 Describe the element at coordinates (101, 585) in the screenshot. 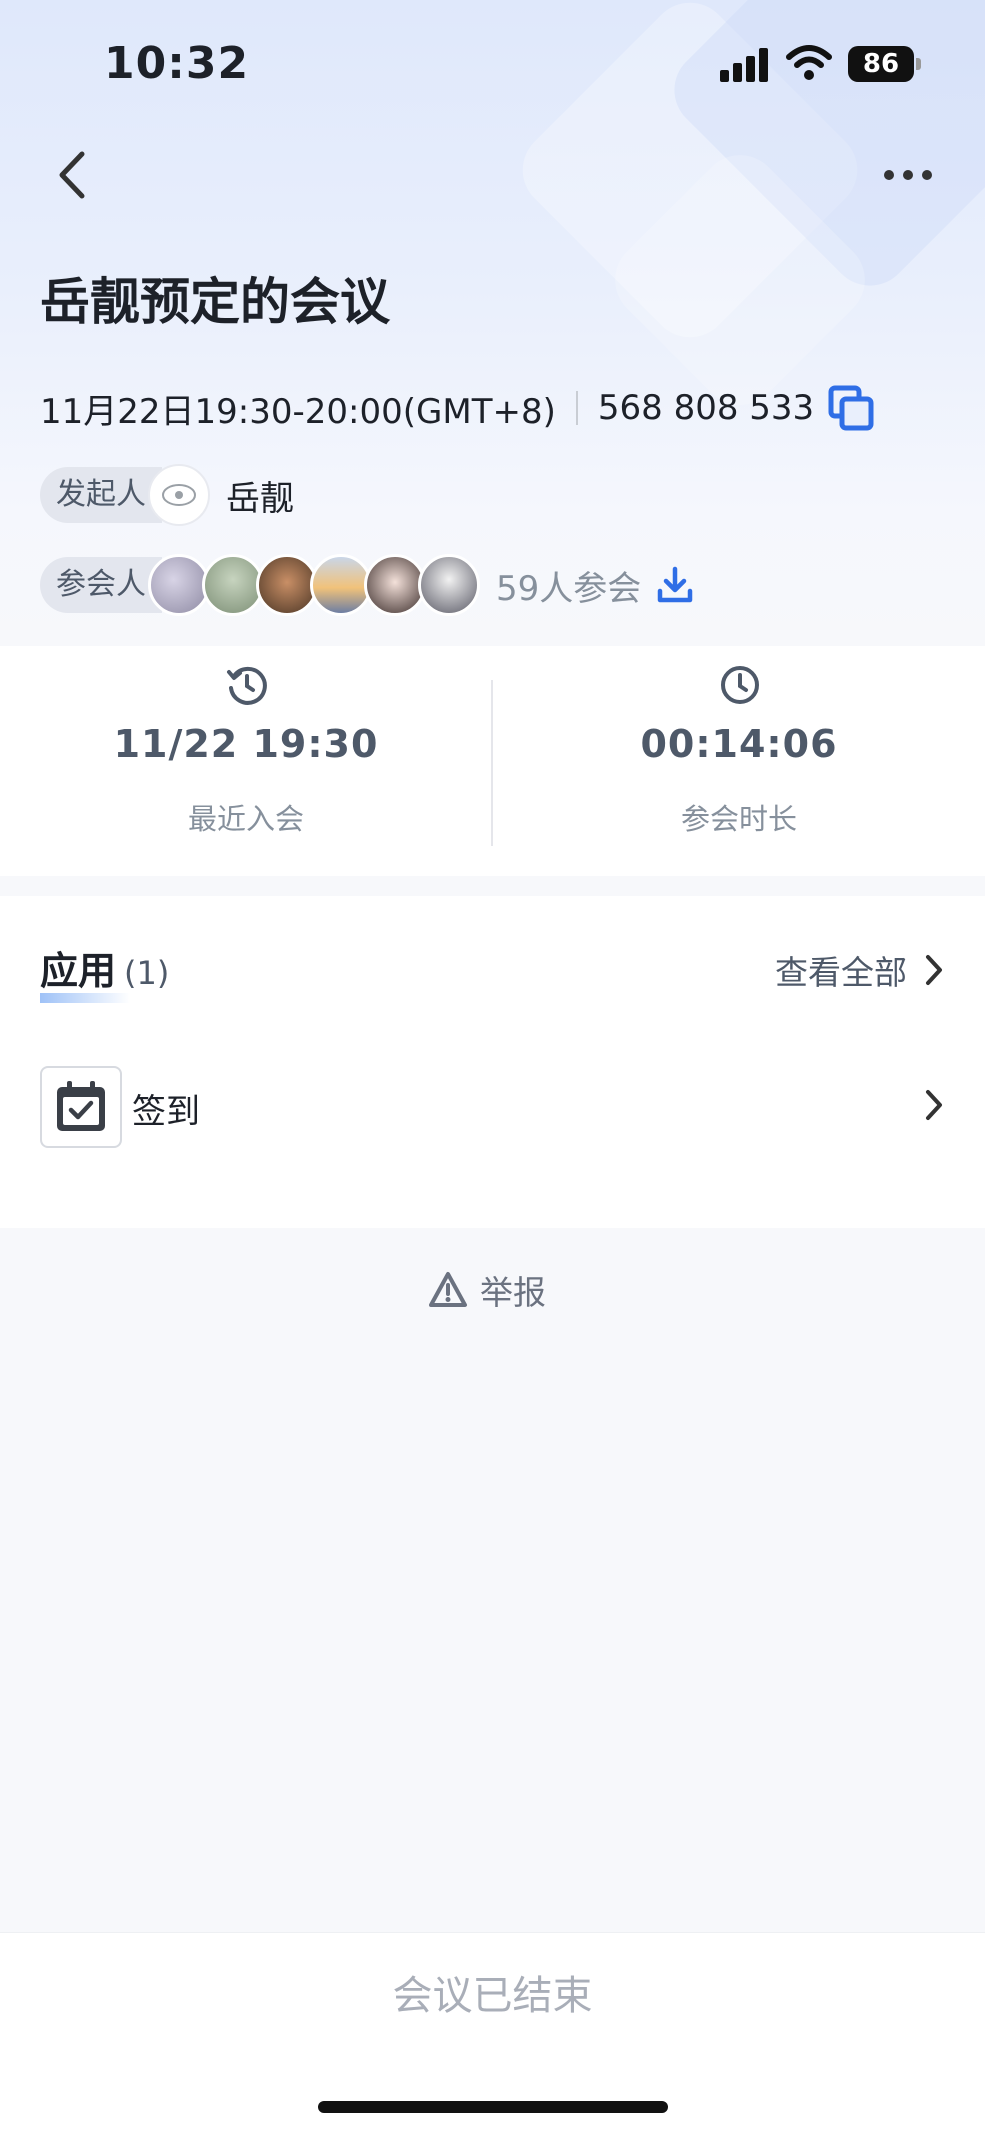

I see `participants-tag: 参会人` at that location.